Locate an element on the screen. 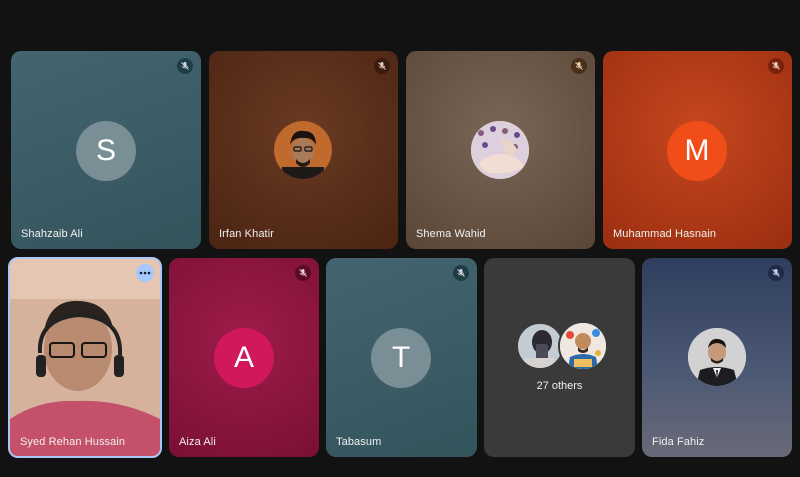 This screenshot has height=477, width=800. others-tile: 27 others is located at coordinates (559, 357).